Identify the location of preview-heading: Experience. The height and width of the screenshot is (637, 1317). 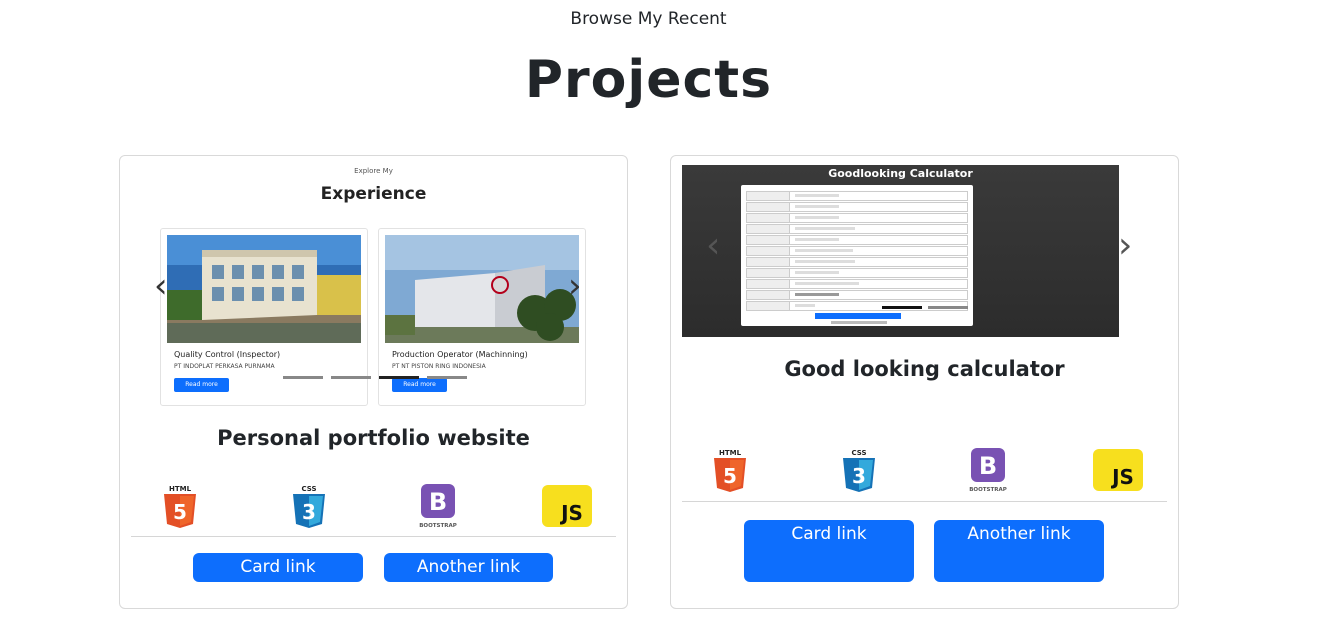
(373, 194).